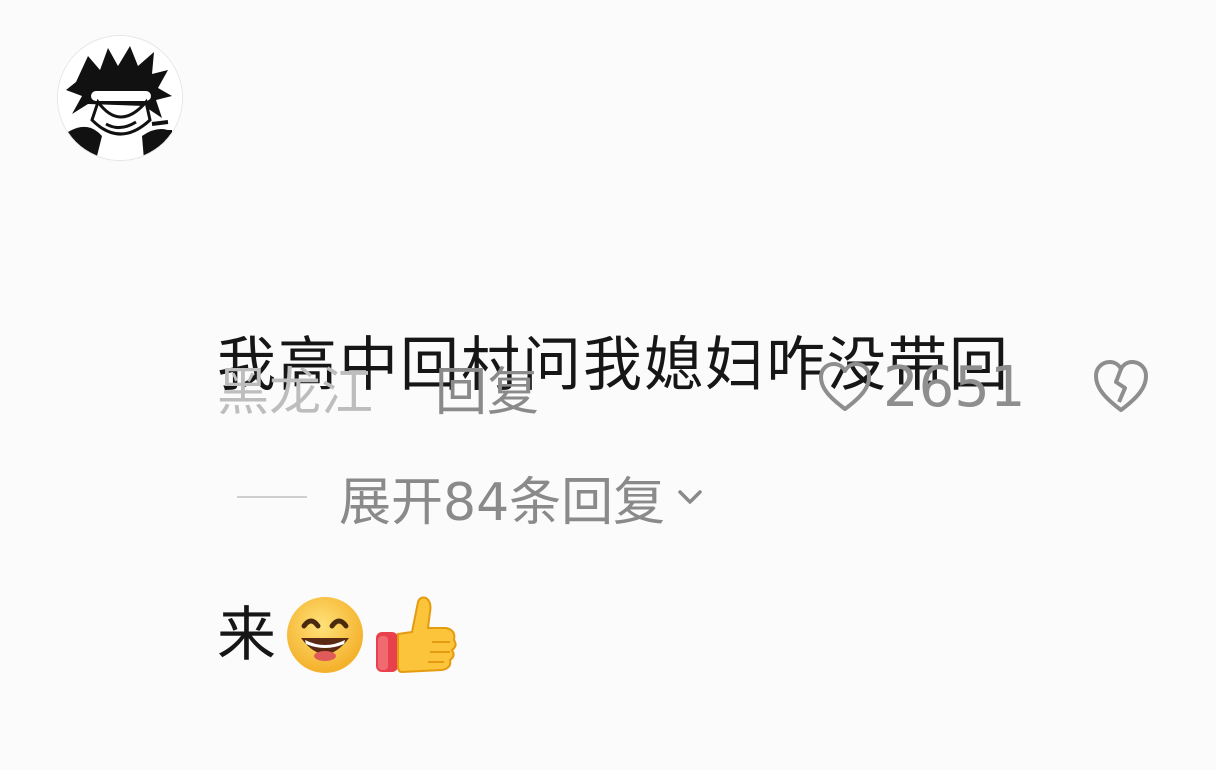 Image resolution: width=1216 pixels, height=770 pixels. Describe the element at coordinates (690, 497) in the screenshot. I see `chevron-down-icon` at that location.